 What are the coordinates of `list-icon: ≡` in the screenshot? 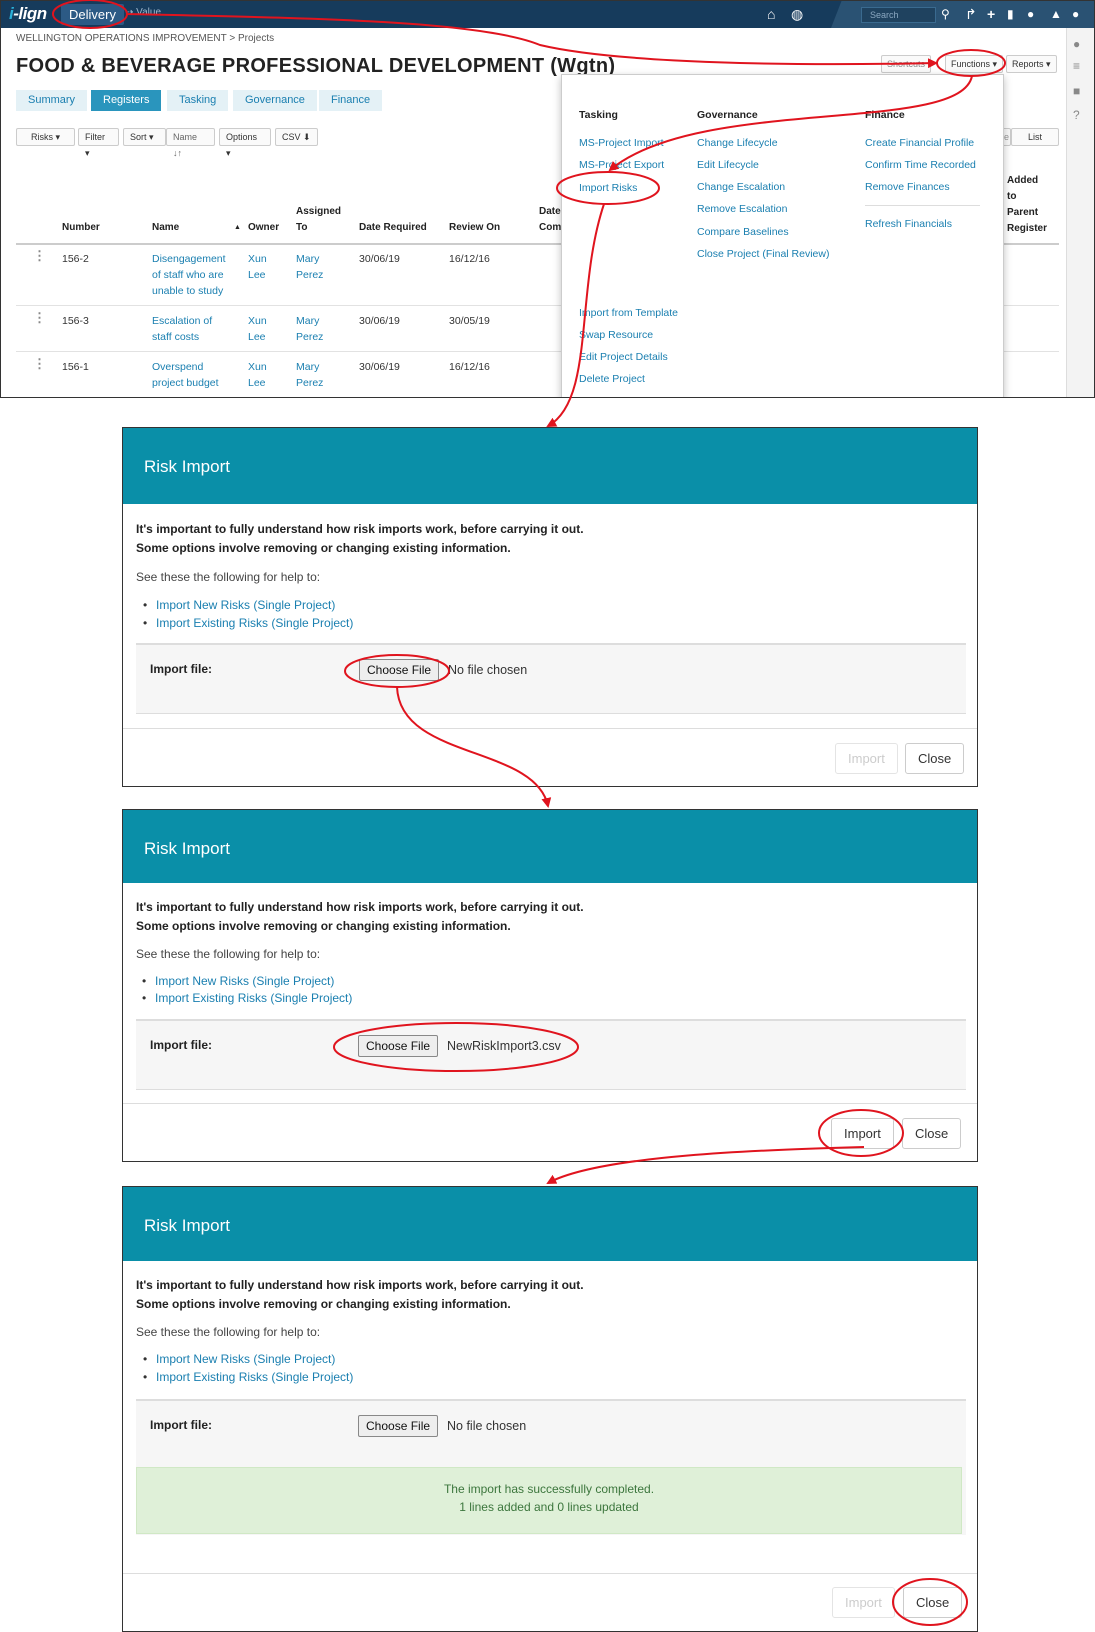 It's located at (1076, 66).